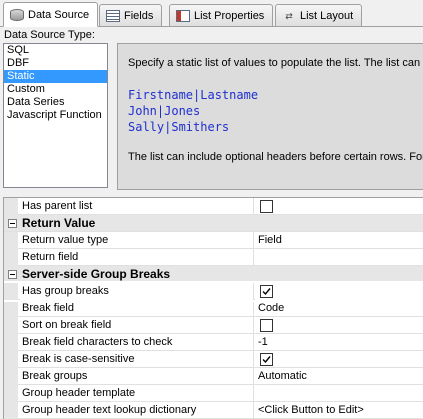 This screenshot has height=419, width=423. I want to click on property-name: Break groups, so click(137, 376).